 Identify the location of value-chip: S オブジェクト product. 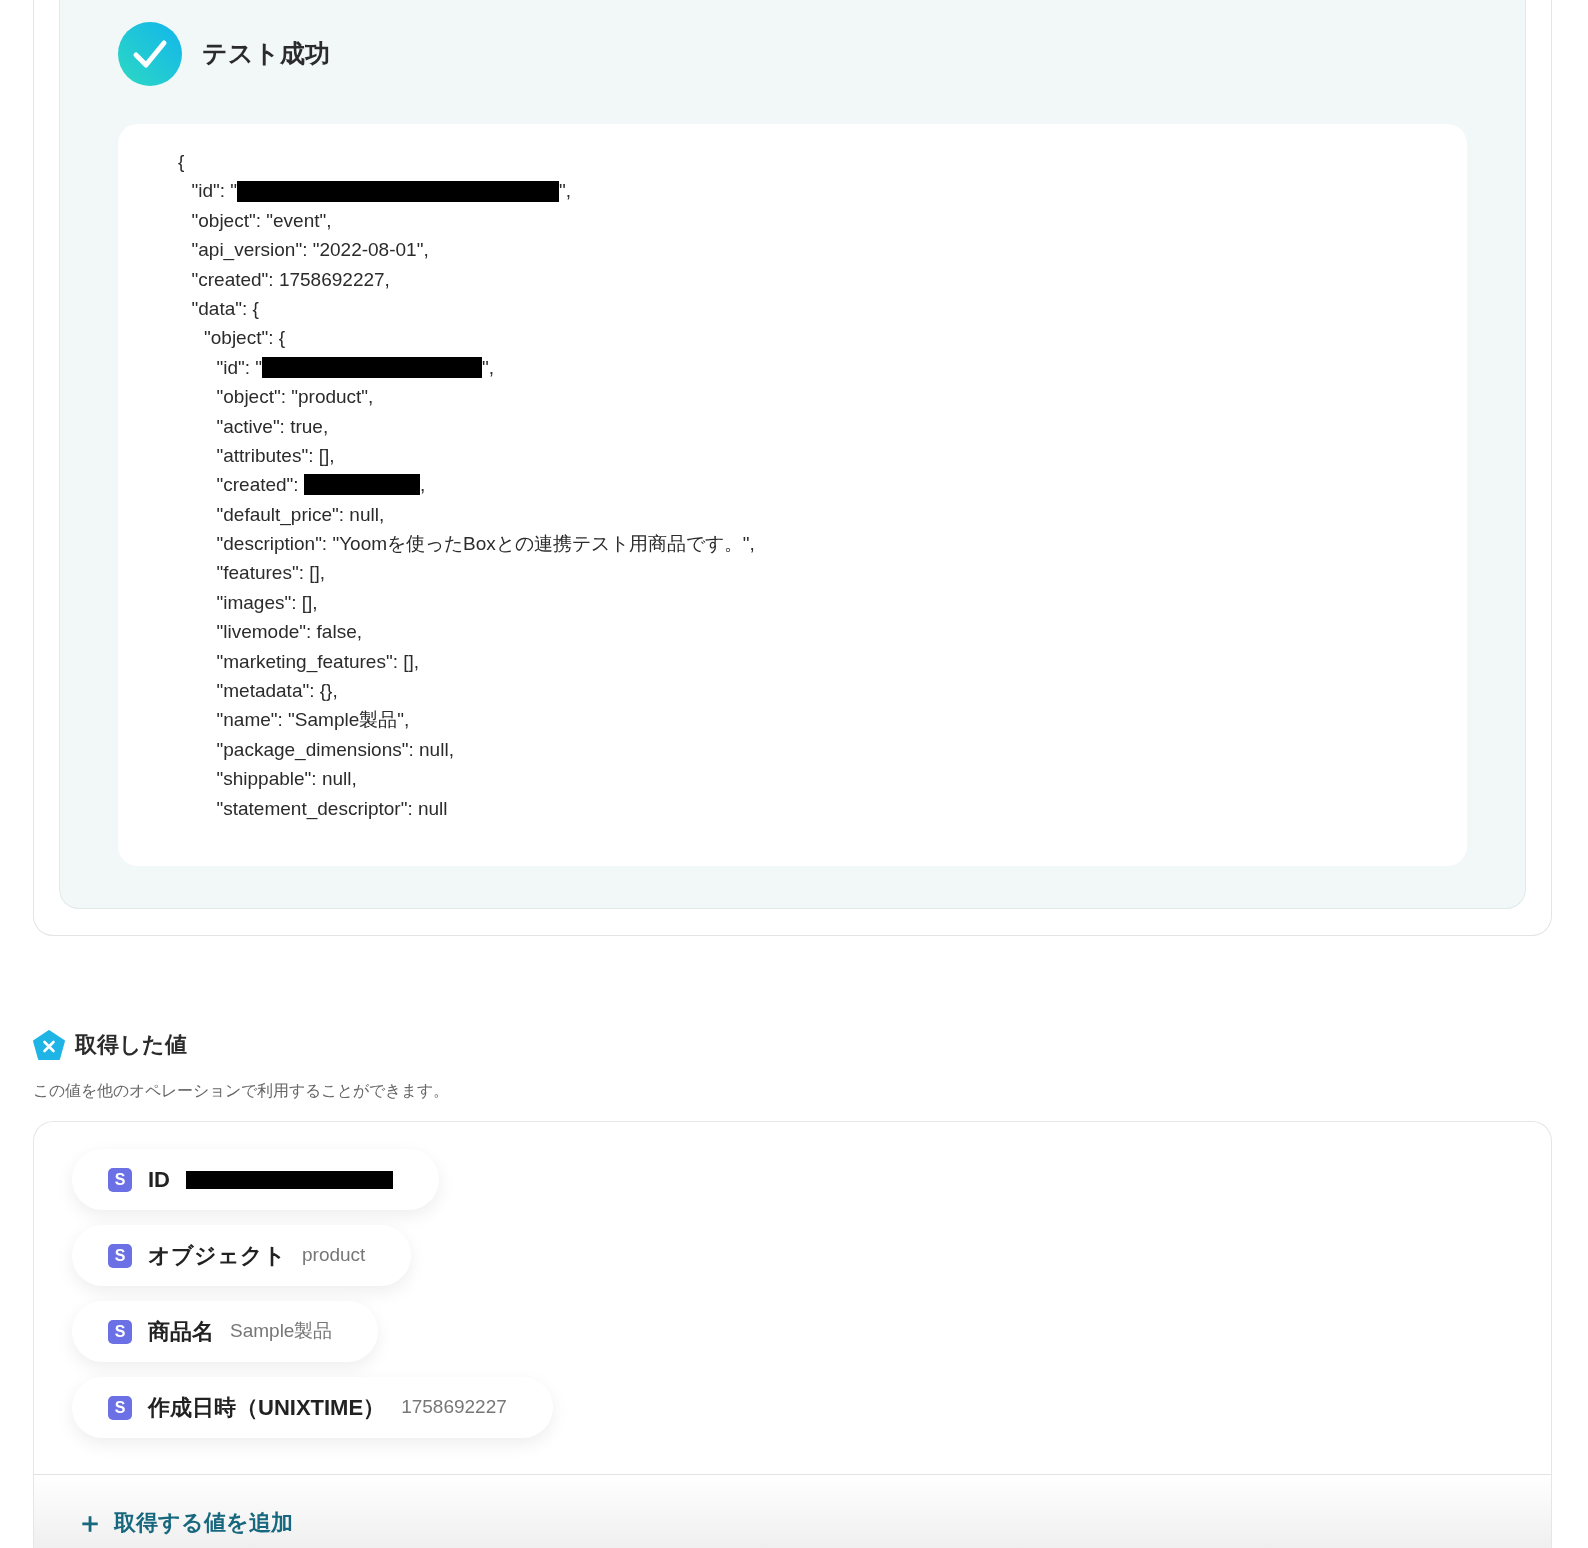
(242, 1255).